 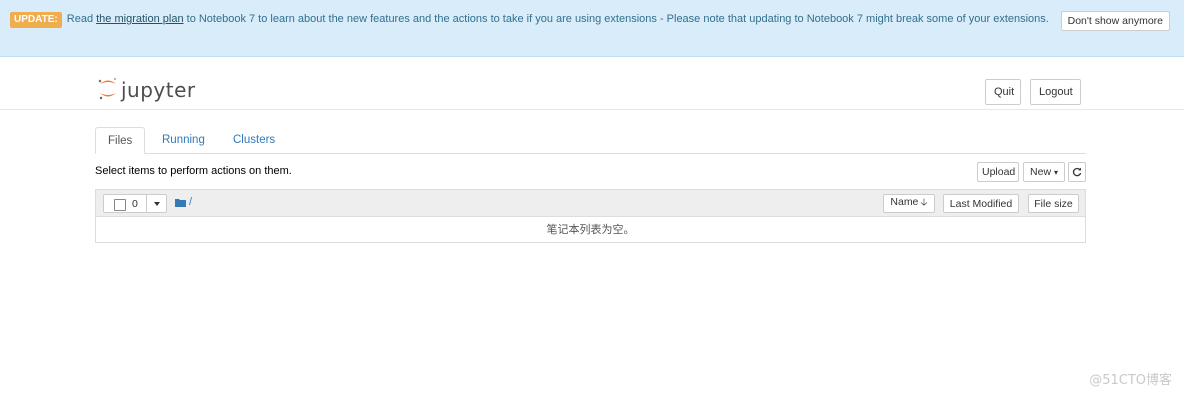 I want to click on new-dropdown-button: New ▾, so click(x=1044, y=172).